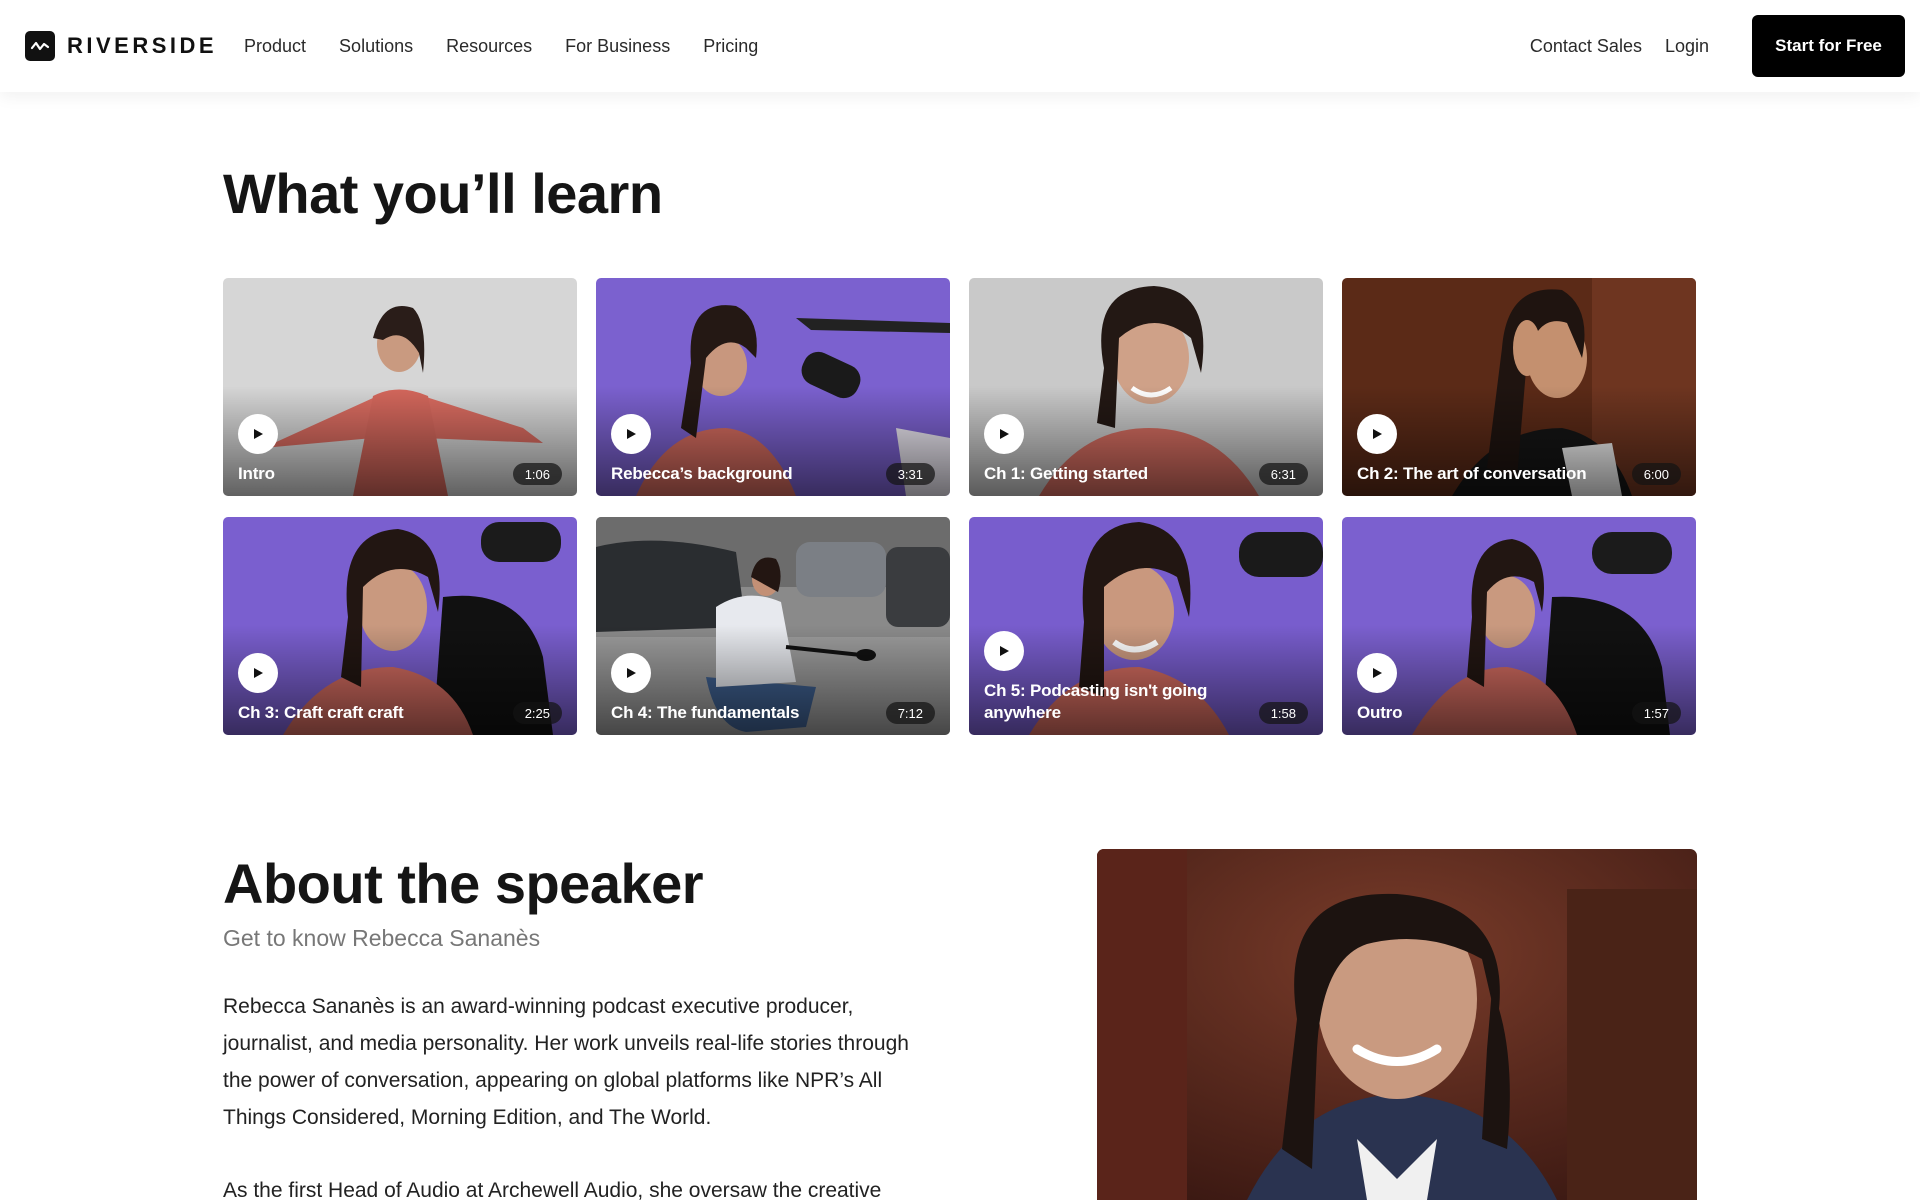  Describe the element at coordinates (321, 712) in the screenshot. I see `video-title: Ch 3: Craft craft craft` at that location.